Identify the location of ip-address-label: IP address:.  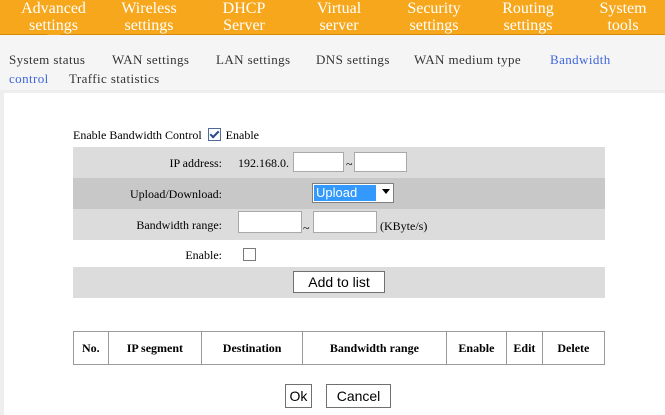
(195, 163).